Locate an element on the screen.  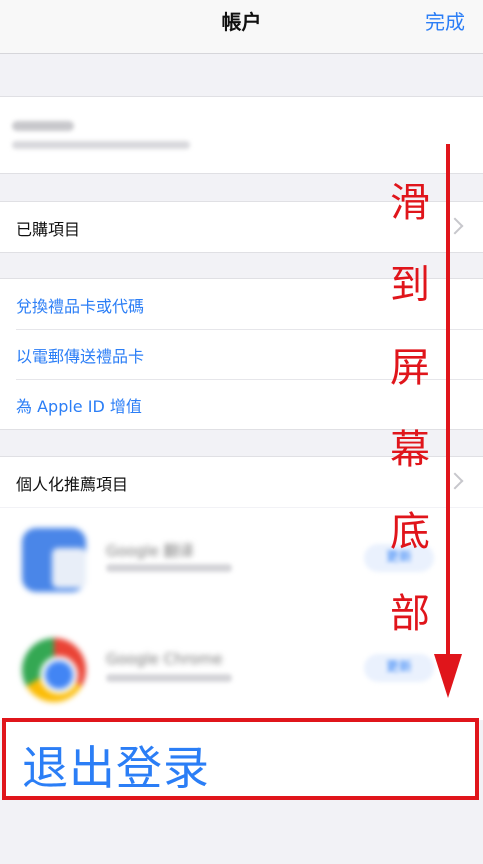
navigation-bar: 帳户 完成 is located at coordinates (241, 27).